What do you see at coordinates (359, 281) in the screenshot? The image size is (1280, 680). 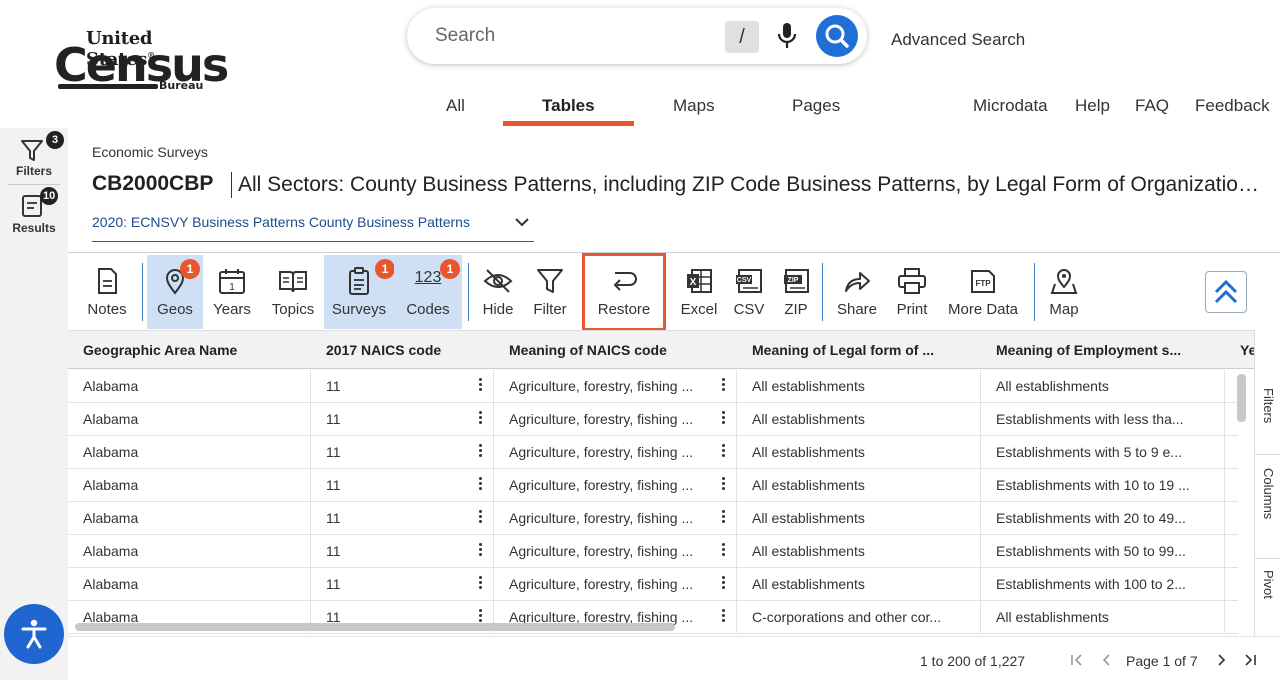 I see `clipboard-icon` at bounding box center [359, 281].